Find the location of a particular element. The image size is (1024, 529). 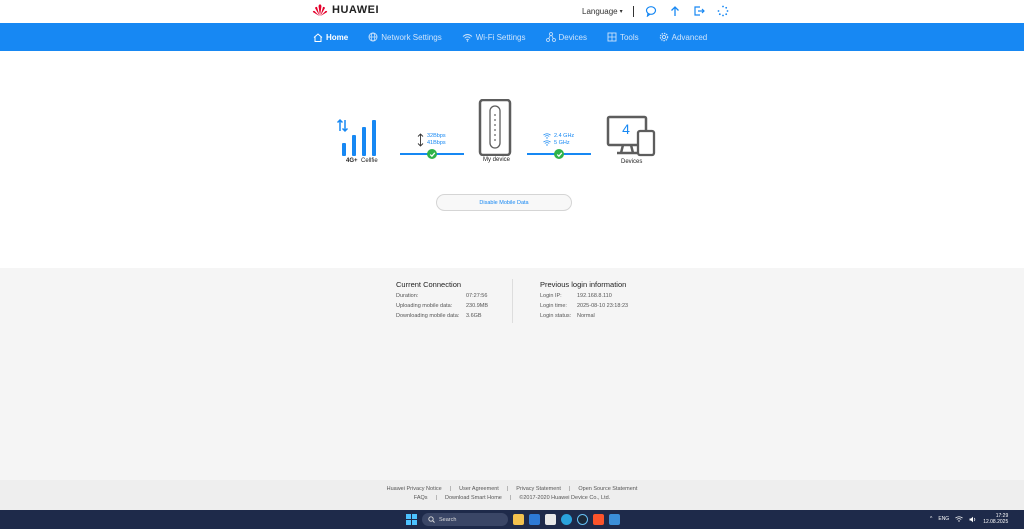

wifi-2g-icon is located at coordinates (547, 136).